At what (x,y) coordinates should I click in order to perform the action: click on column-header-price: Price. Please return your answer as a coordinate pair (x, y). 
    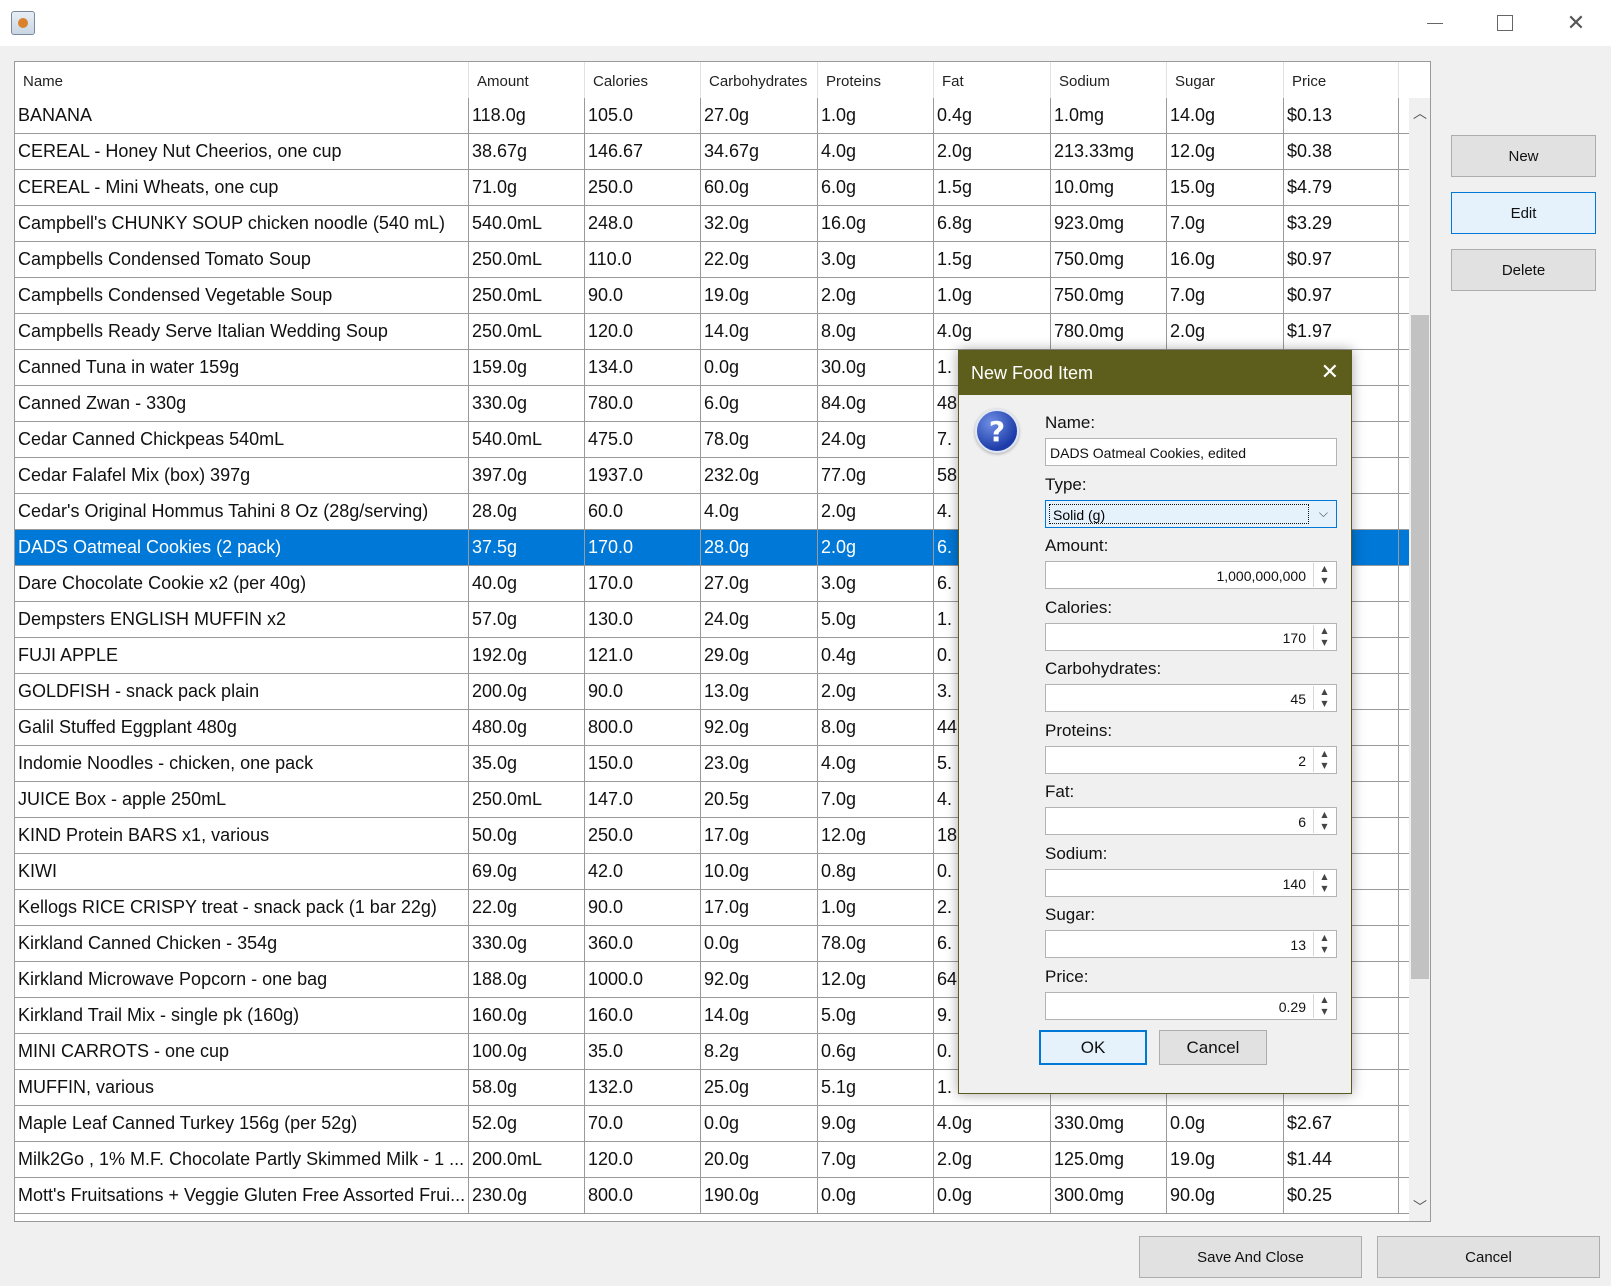
    Looking at the image, I should click on (1341, 80).